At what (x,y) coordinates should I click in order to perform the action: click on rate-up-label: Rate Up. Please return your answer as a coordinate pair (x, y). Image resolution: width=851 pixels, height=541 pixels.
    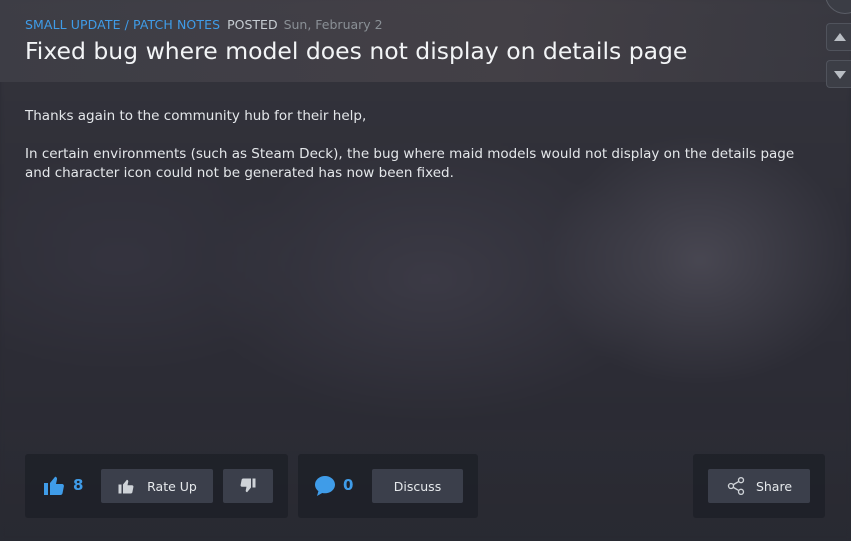
    Looking at the image, I should click on (172, 486).